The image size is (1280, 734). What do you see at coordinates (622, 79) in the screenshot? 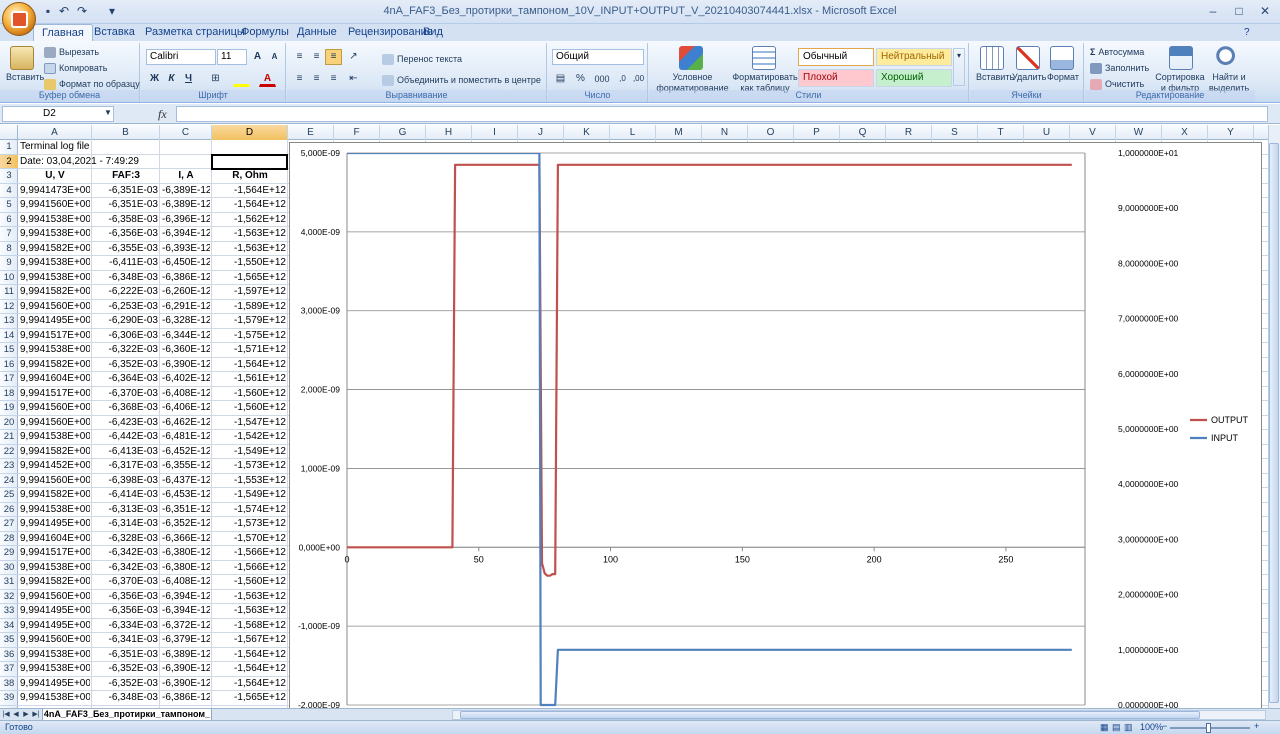
I see `increase-decimal-icon: ,0` at bounding box center [622, 79].